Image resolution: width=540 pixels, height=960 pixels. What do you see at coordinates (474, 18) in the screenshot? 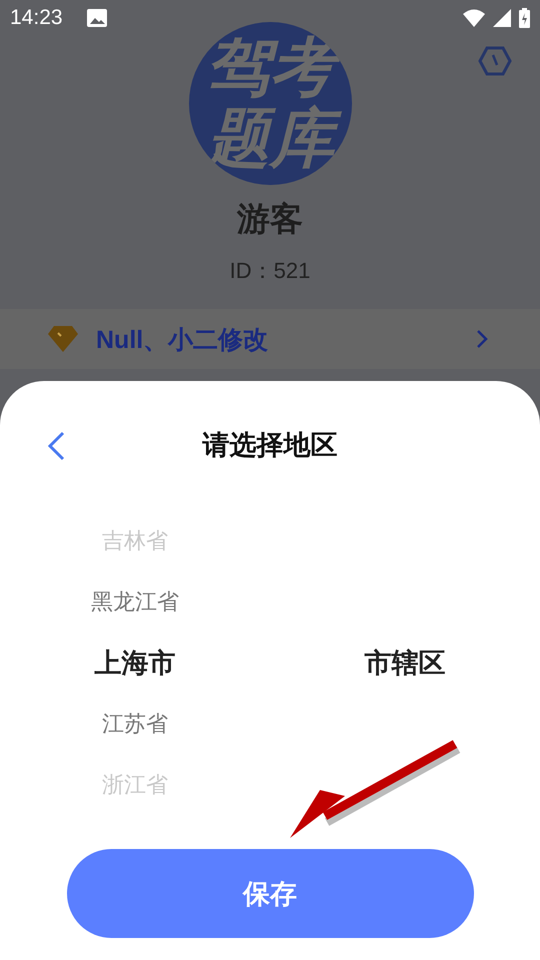
I see `wifi-icon` at bounding box center [474, 18].